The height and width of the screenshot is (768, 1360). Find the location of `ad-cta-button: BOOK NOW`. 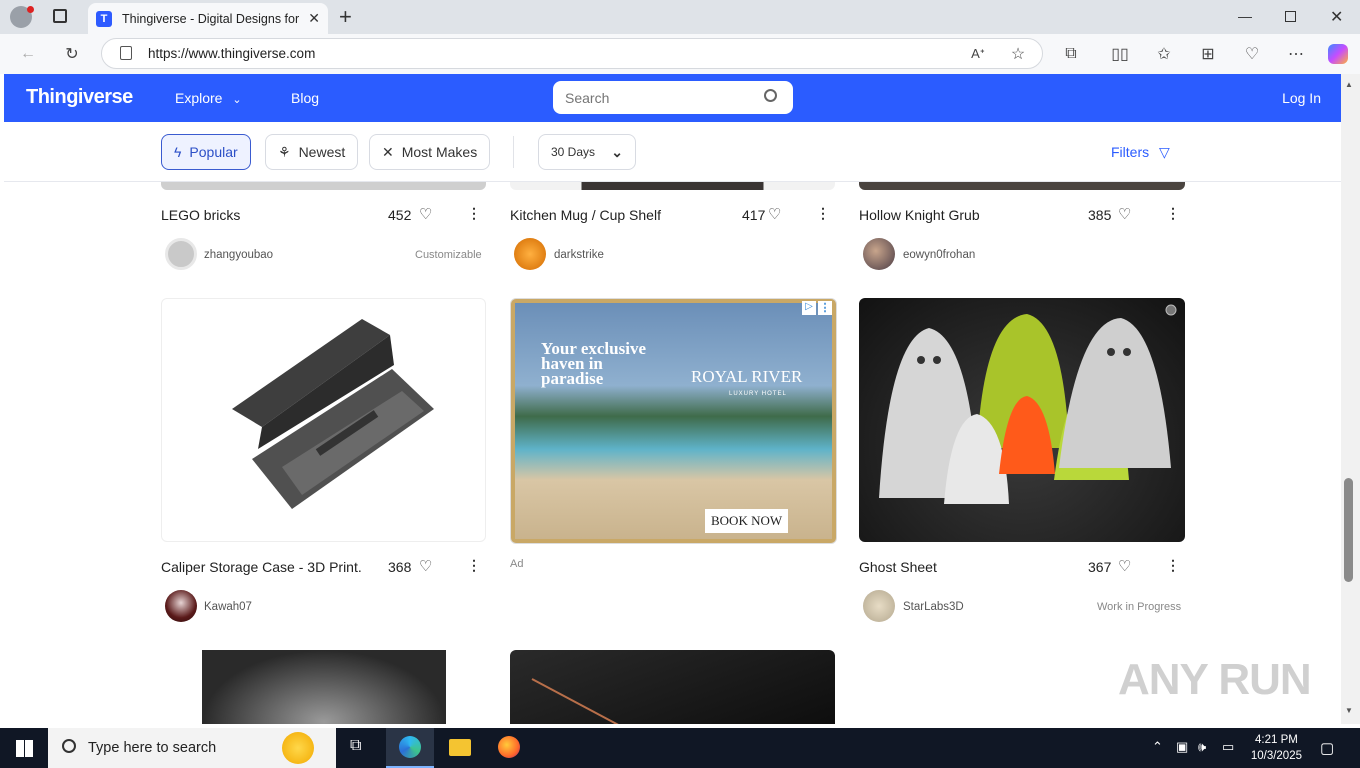

ad-cta-button: BOOK NOW is located at coordinates (747, 521).